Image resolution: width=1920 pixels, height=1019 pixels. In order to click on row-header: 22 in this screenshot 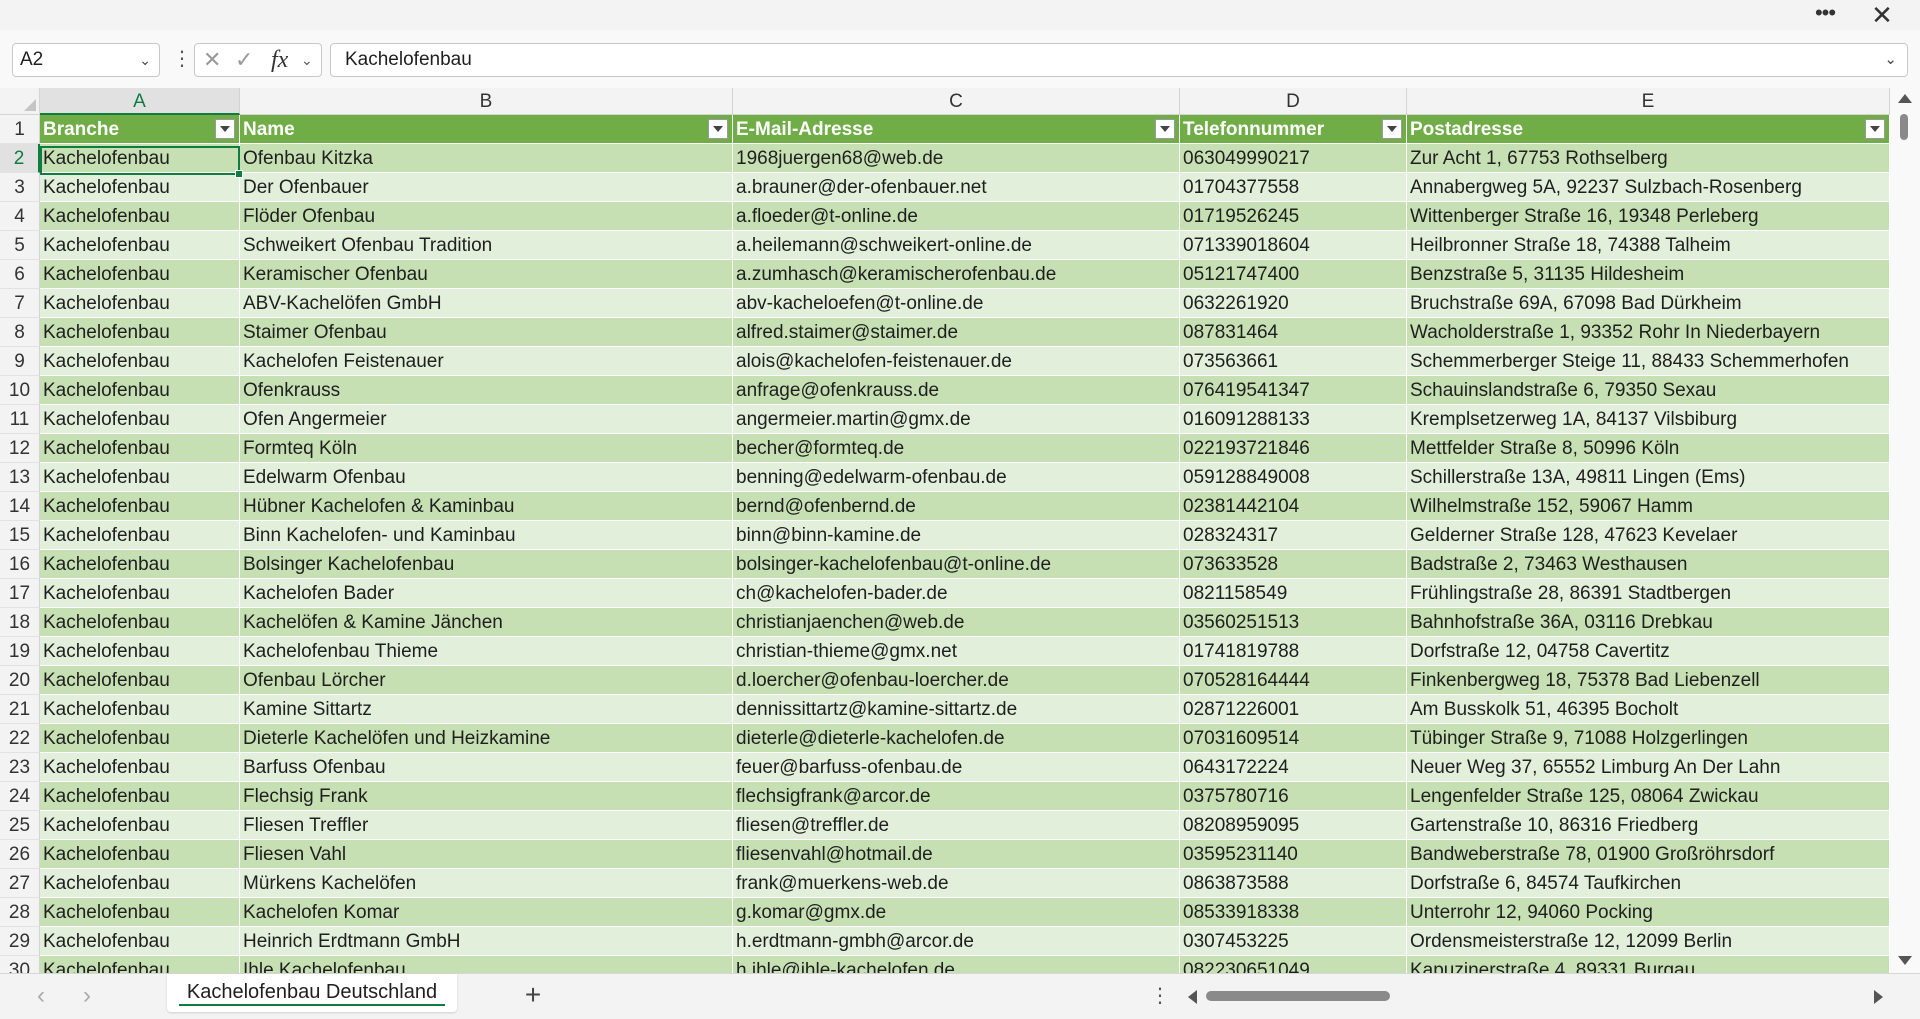, I will do `click(20, 738)`.